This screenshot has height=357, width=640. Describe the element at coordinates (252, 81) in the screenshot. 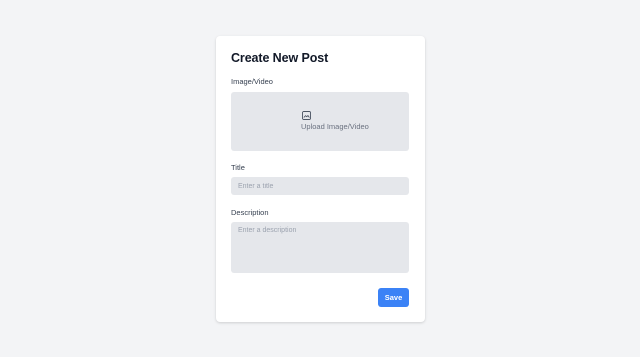

I see `image-video-label: Image/Video` at that location.